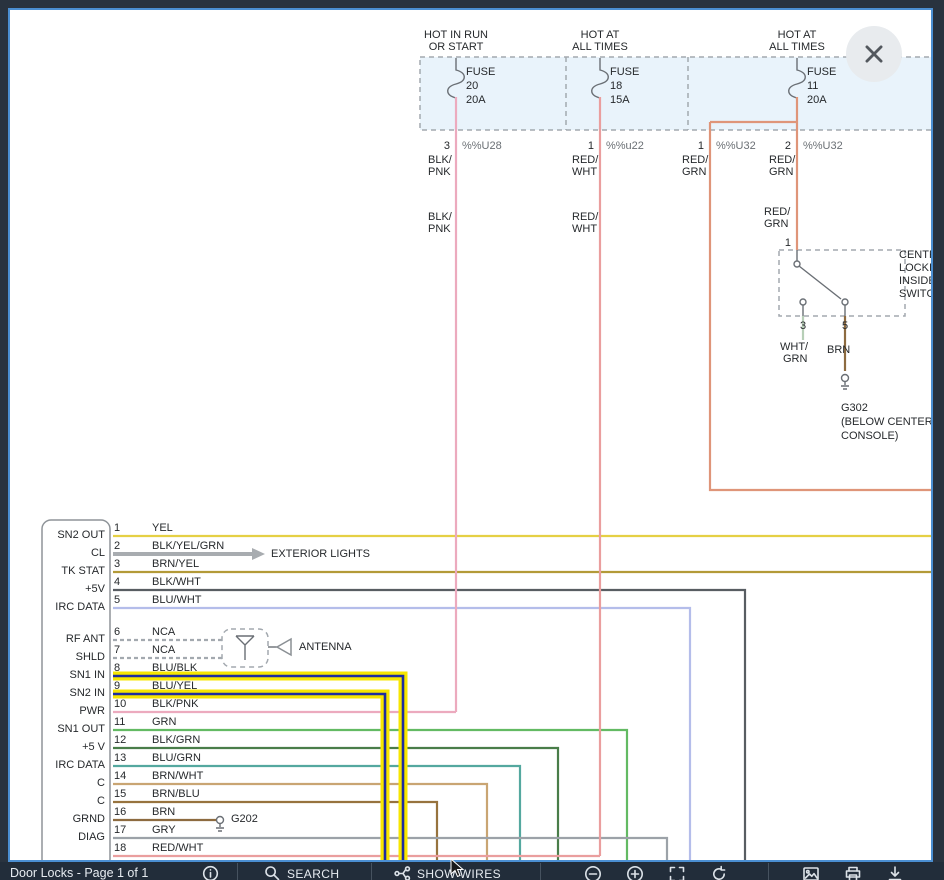 This screenshot has width=944, height=880. Describe the element at coordinates (853, 872) in the screenshot. I see `print-button` at that location.